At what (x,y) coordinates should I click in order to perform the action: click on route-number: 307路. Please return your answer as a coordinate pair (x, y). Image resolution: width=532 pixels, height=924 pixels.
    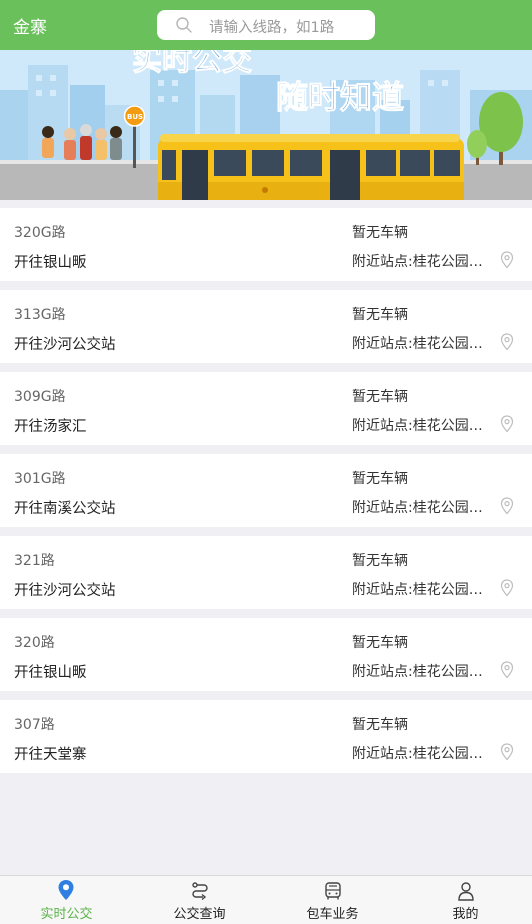
    Looking at the image, I should click on (34, 725).